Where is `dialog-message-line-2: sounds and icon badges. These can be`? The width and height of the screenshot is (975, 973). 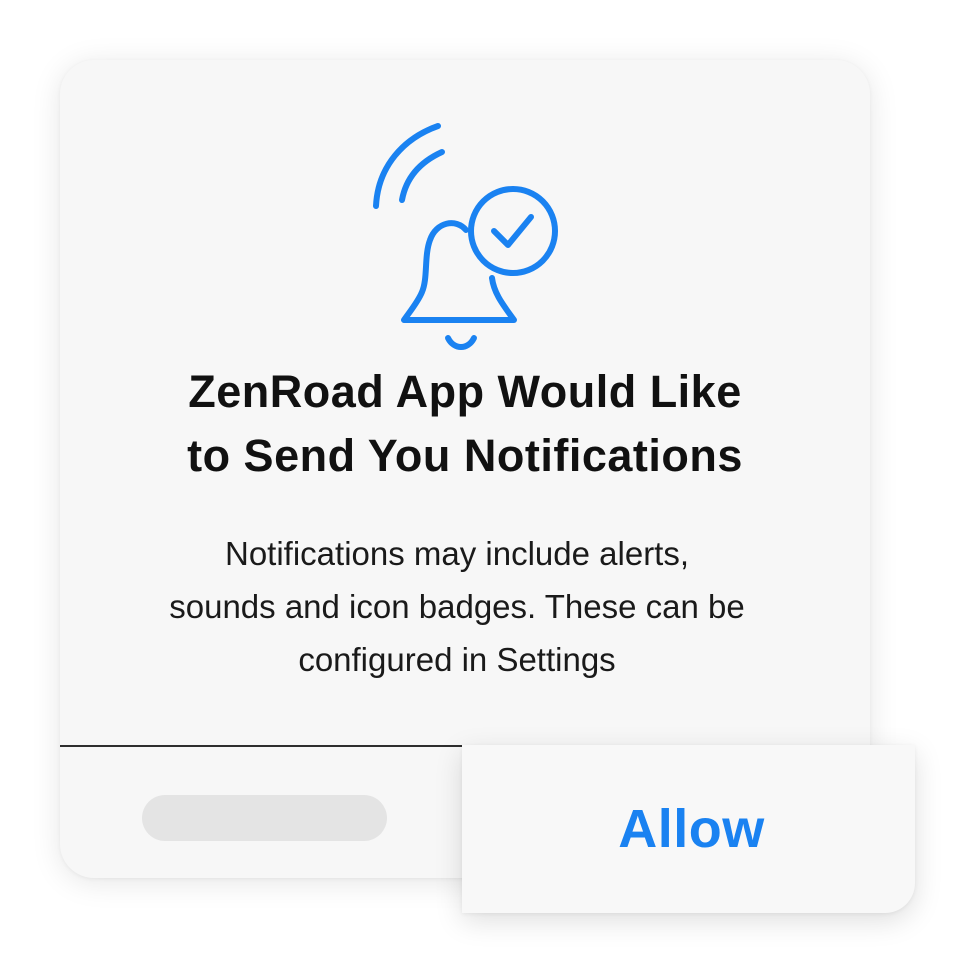 dialog-message-line-2: sounds and icon badges. These can be is located at coordinates (457, 606).